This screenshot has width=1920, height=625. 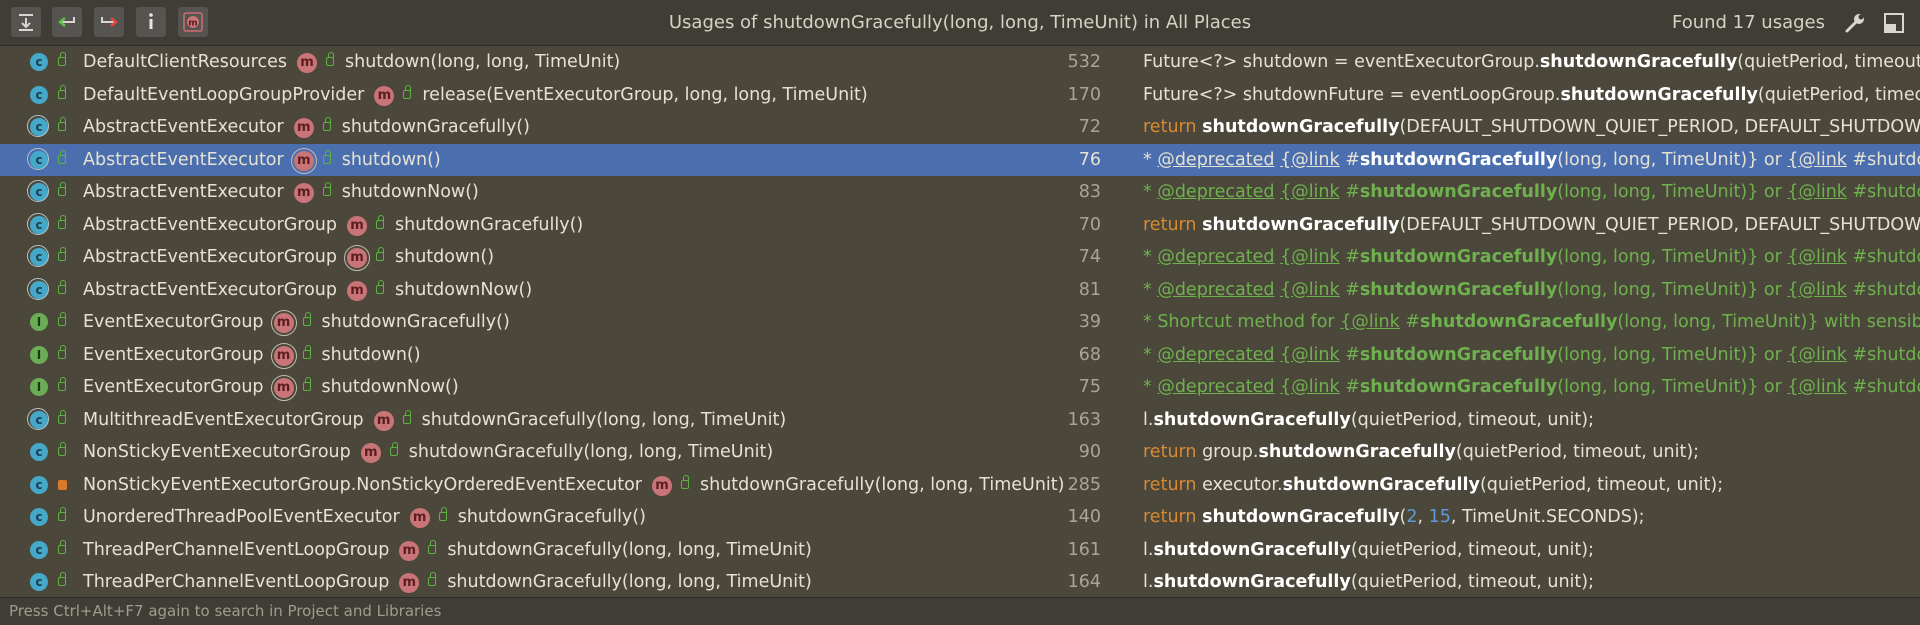 What do you see at coordinates (1084, 549) in the screenshot?
I see `line-number: 161` at bounding box center [1084, 549].